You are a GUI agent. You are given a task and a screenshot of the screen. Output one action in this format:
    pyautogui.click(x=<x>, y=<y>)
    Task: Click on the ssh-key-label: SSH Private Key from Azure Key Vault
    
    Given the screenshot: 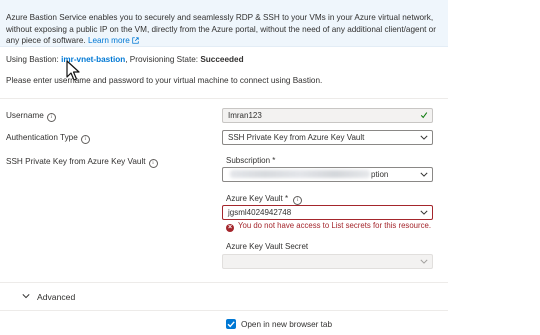 What is the action you would take?
    pyautogui.click(x=76, y=161)
    